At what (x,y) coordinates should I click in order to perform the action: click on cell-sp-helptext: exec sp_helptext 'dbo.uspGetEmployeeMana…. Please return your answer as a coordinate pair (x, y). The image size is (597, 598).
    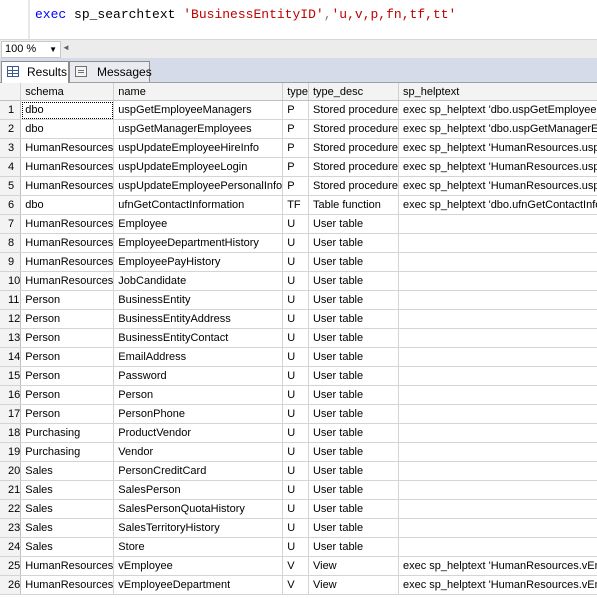
    Looking at the image, I should click on (497, 110).